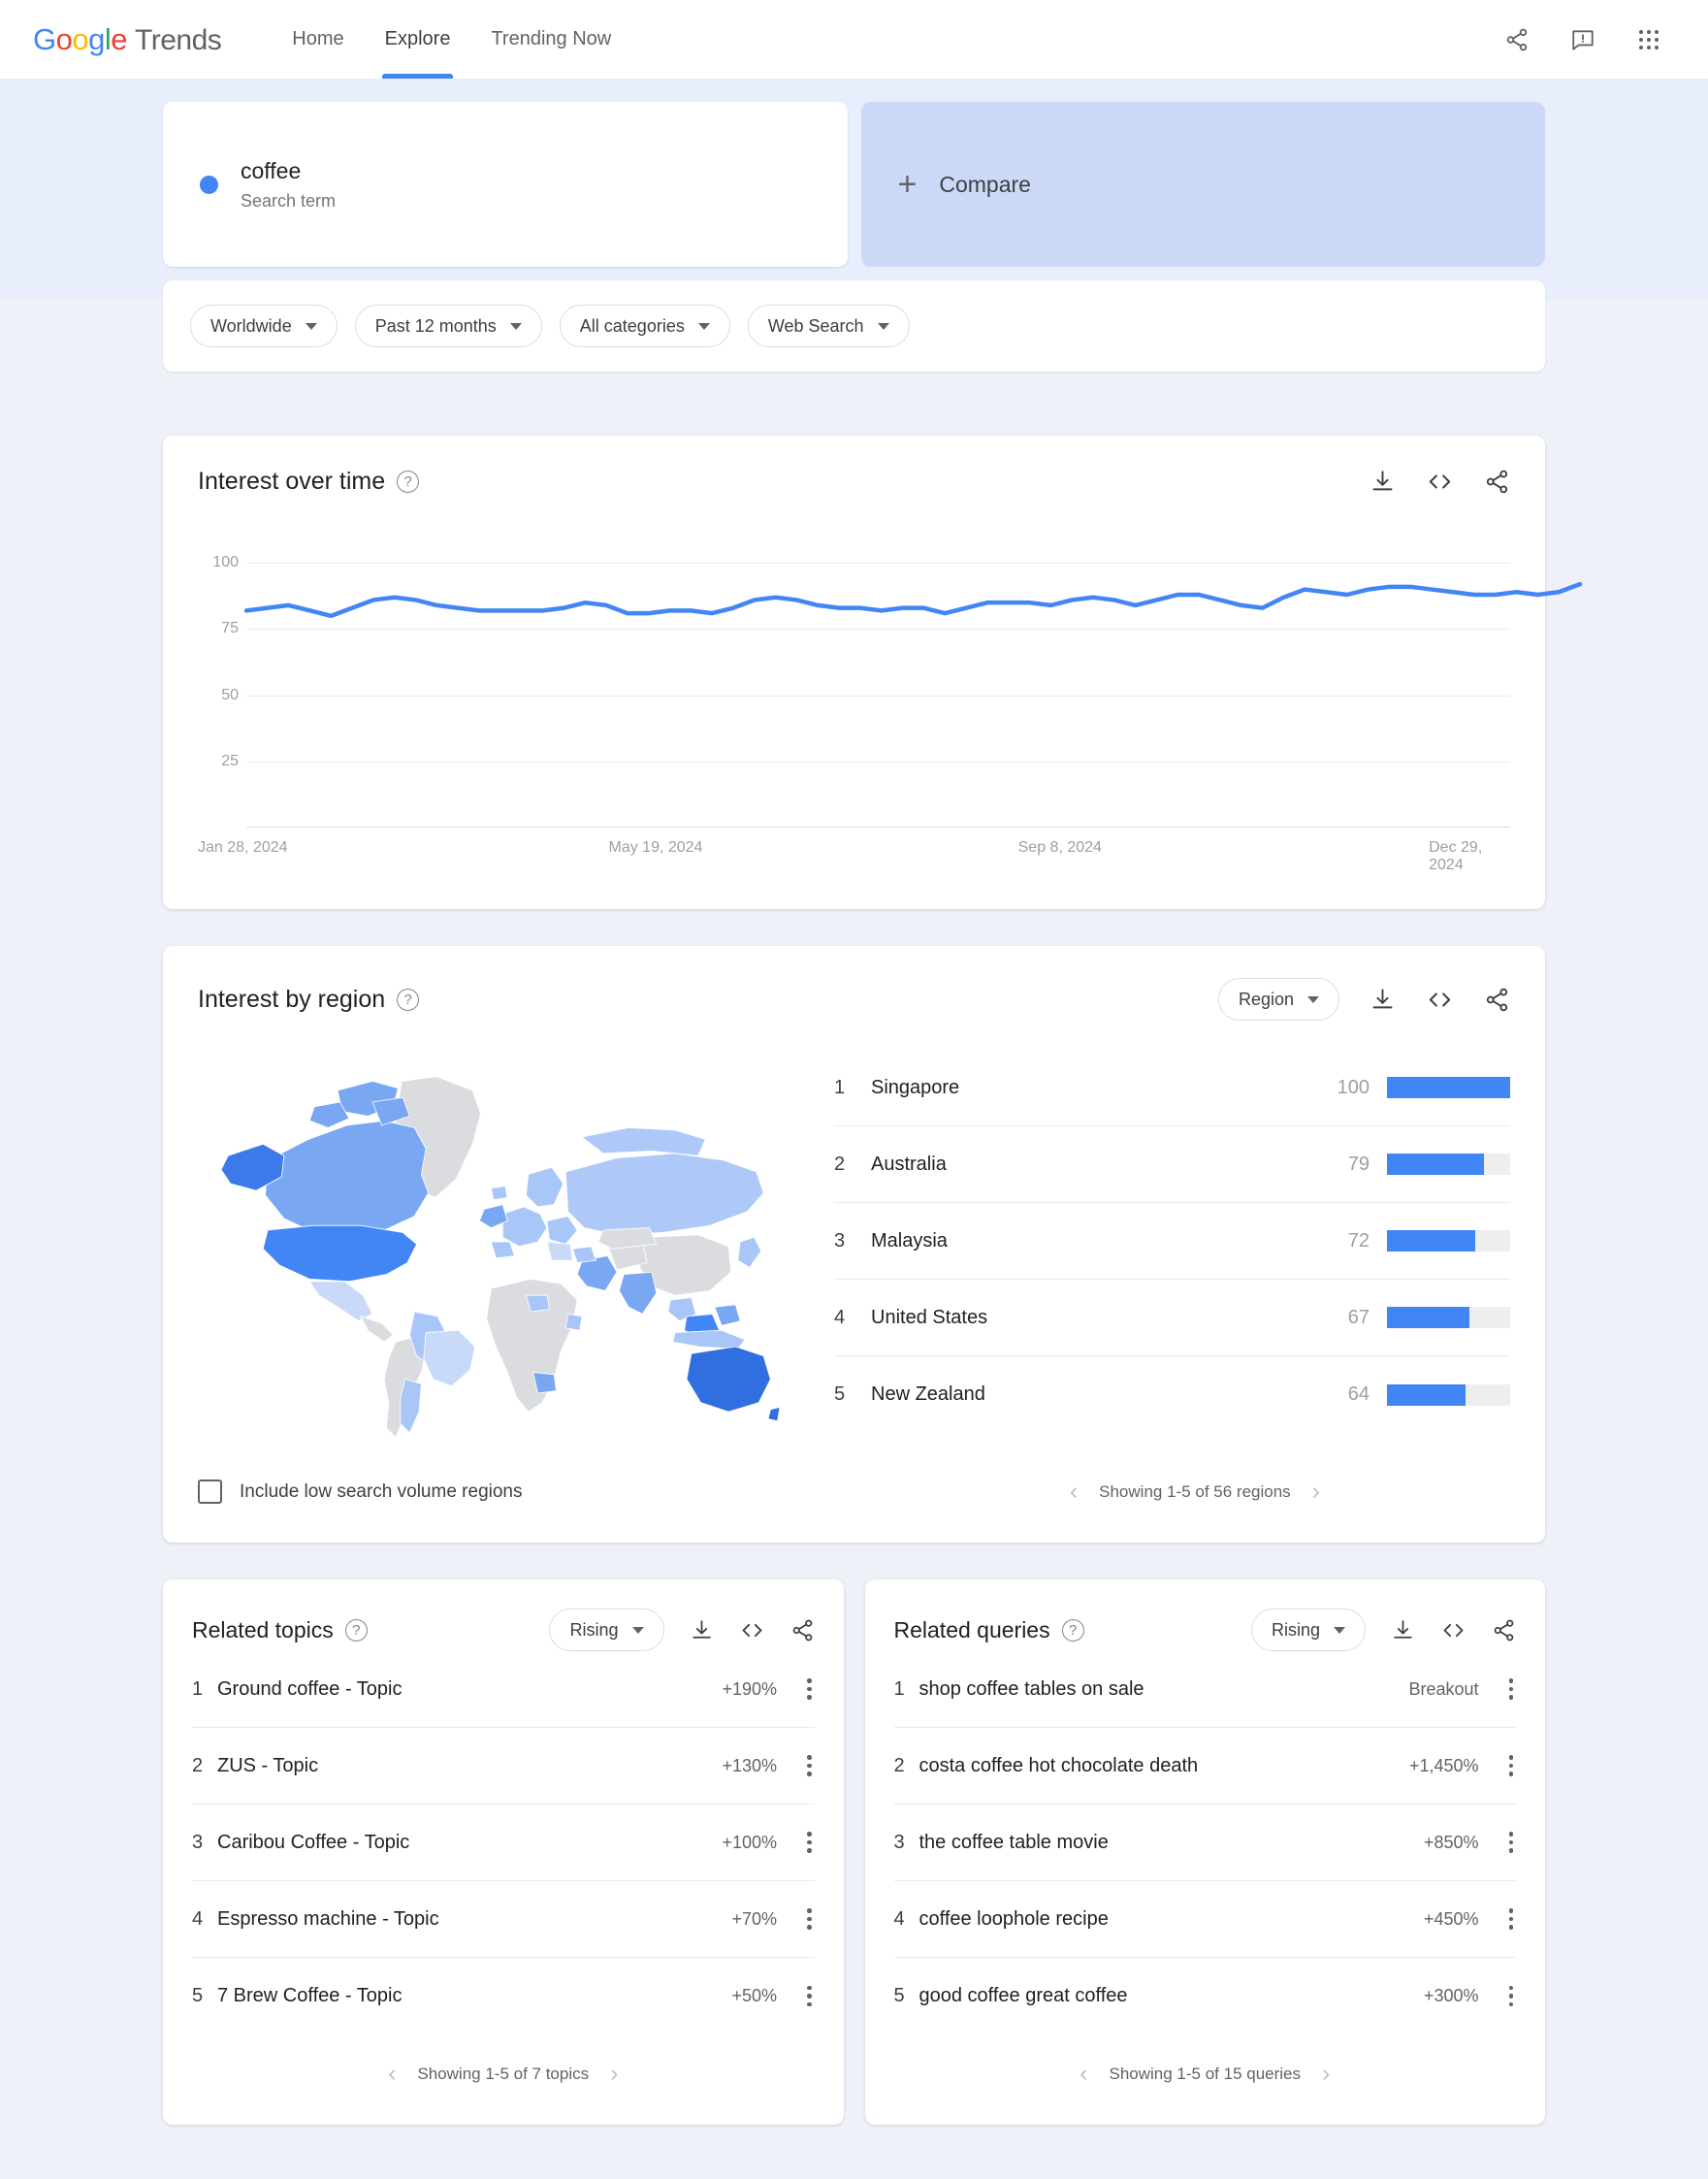 Image resolution: width=1708 pixels, height=2179 pixels. I want to click on search-term-type: Search term, so click(289, 200).